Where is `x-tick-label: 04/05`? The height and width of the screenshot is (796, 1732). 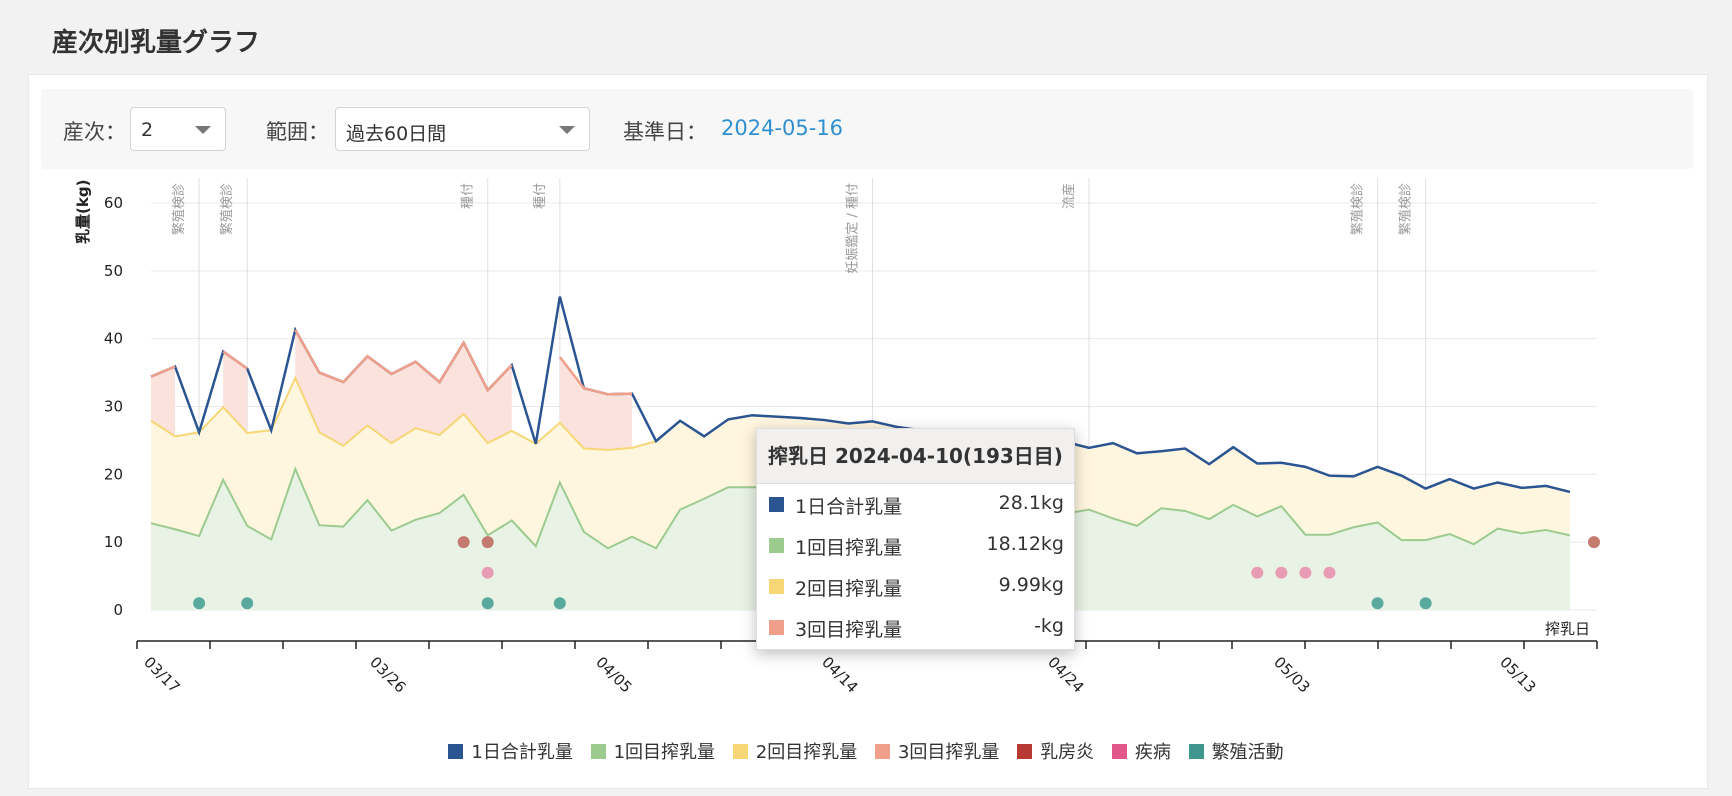
x-tick-label: 04/05 is located at coordinates (613, 674).